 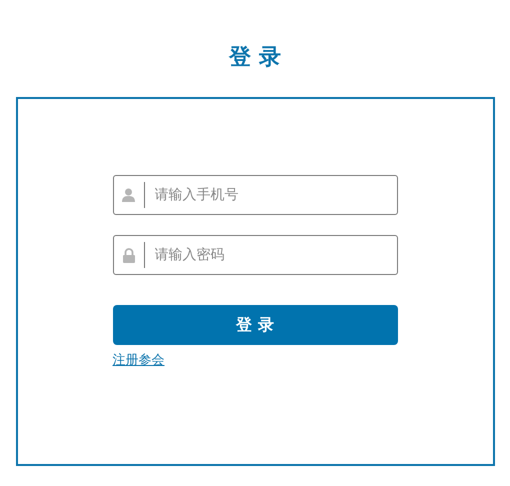 I want to click on page-title: 登 录, so click(x=255, y=58).